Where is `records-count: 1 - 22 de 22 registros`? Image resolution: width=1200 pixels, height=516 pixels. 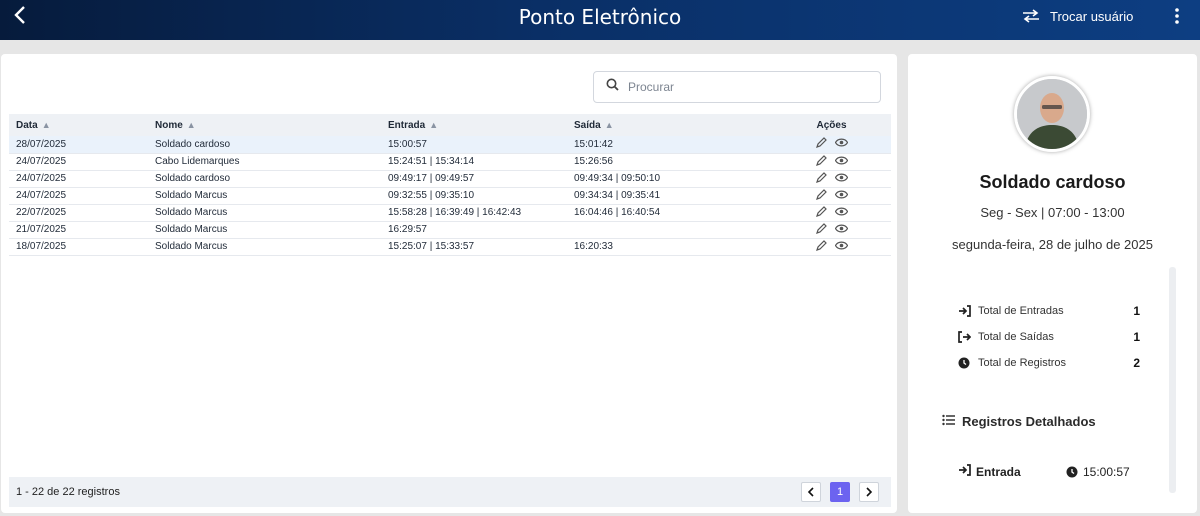
records-count: 1 - 22 de 22 registros is located at coordinates (68, 492).